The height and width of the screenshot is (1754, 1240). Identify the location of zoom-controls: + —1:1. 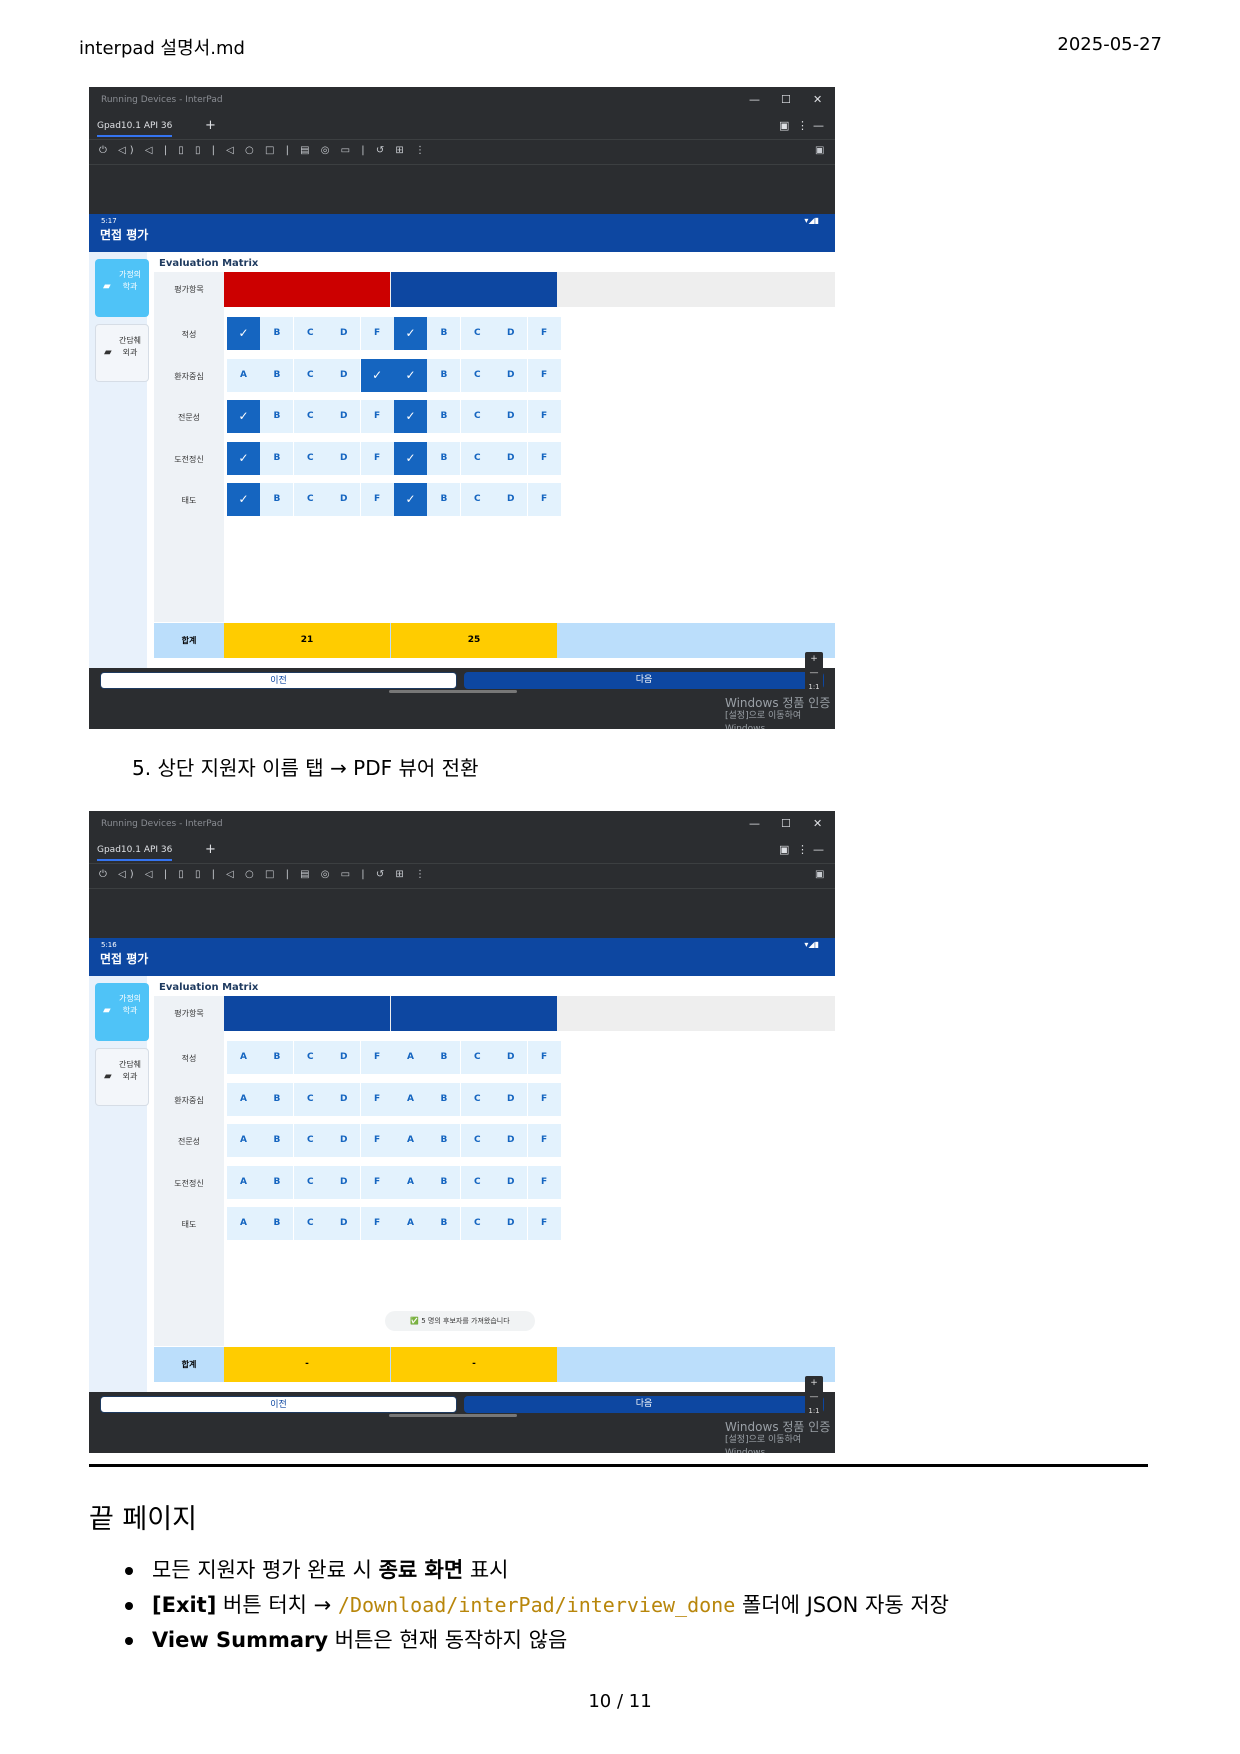
(814, 1400).